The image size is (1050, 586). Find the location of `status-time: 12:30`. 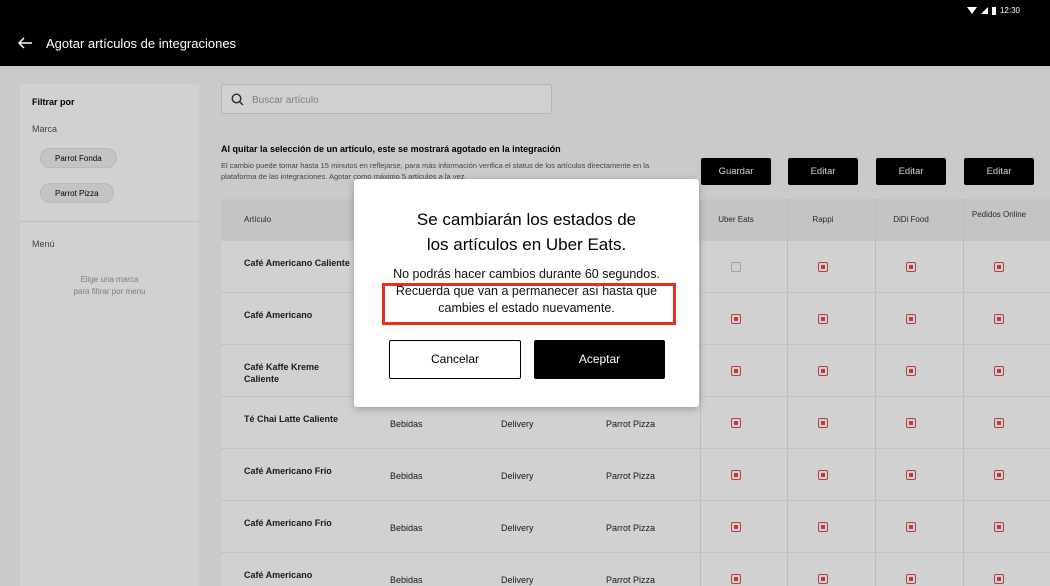

status-time: 12:30 is located at coordinates (1009, 10).